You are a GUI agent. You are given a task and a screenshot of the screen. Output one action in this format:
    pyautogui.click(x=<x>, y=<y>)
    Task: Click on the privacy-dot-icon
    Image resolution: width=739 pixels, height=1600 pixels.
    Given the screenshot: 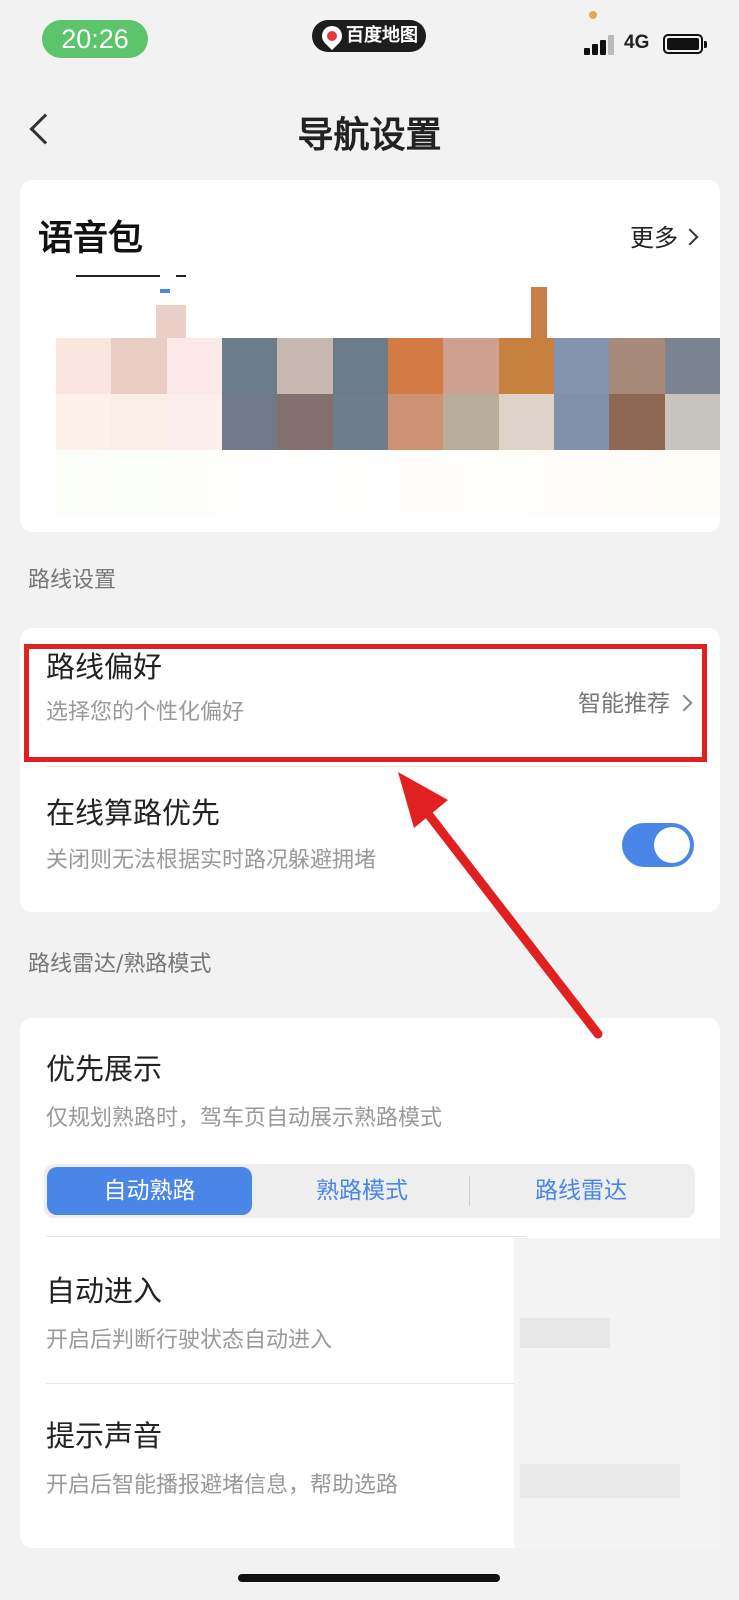 What is the action you would take?
    pyautogui.click(x=593, y=15)
    